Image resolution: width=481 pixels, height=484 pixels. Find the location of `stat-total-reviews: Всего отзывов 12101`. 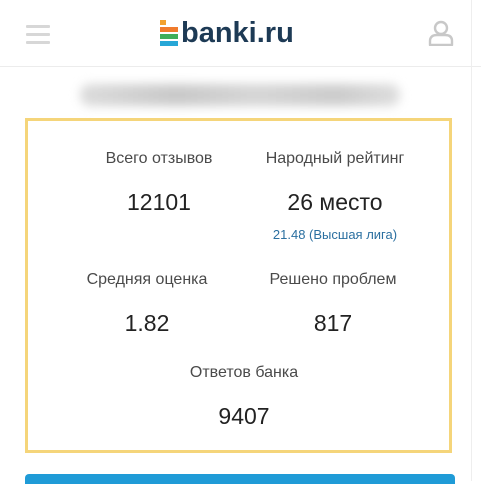

stat-total-reviews: Всего отзывов 12101 is located at coordinates (159, 182).